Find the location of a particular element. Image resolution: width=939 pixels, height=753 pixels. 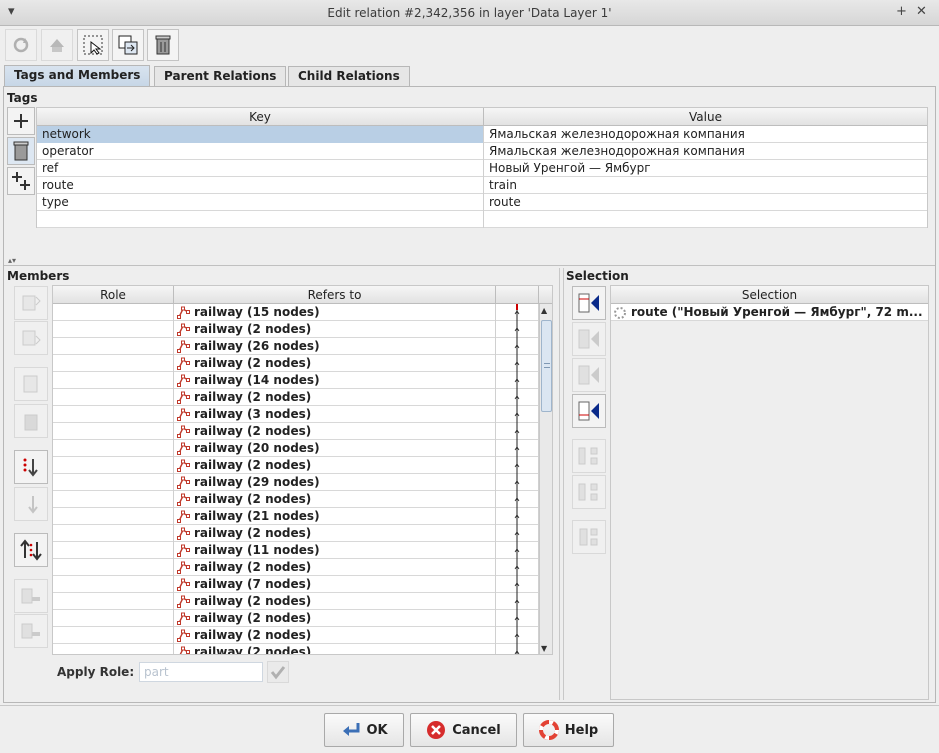

scroll-down-icon: ▼ is located at coordinates (544, 648).